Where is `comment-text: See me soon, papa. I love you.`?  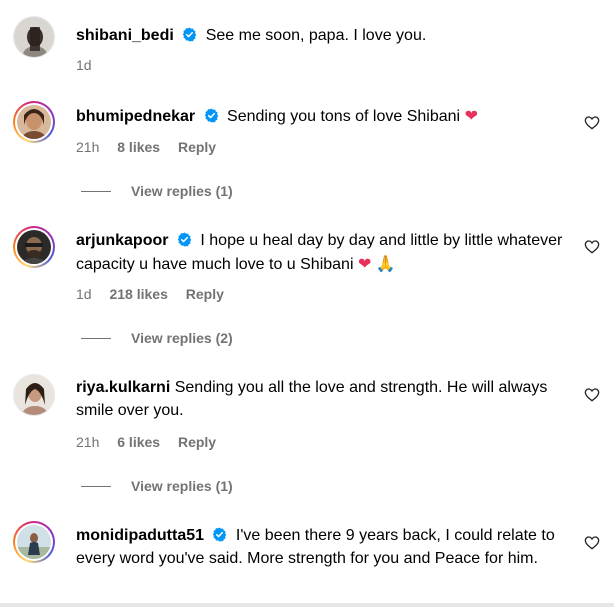 comment-text: See me soon, papa. I love you. is located at coordinates (316, 35).